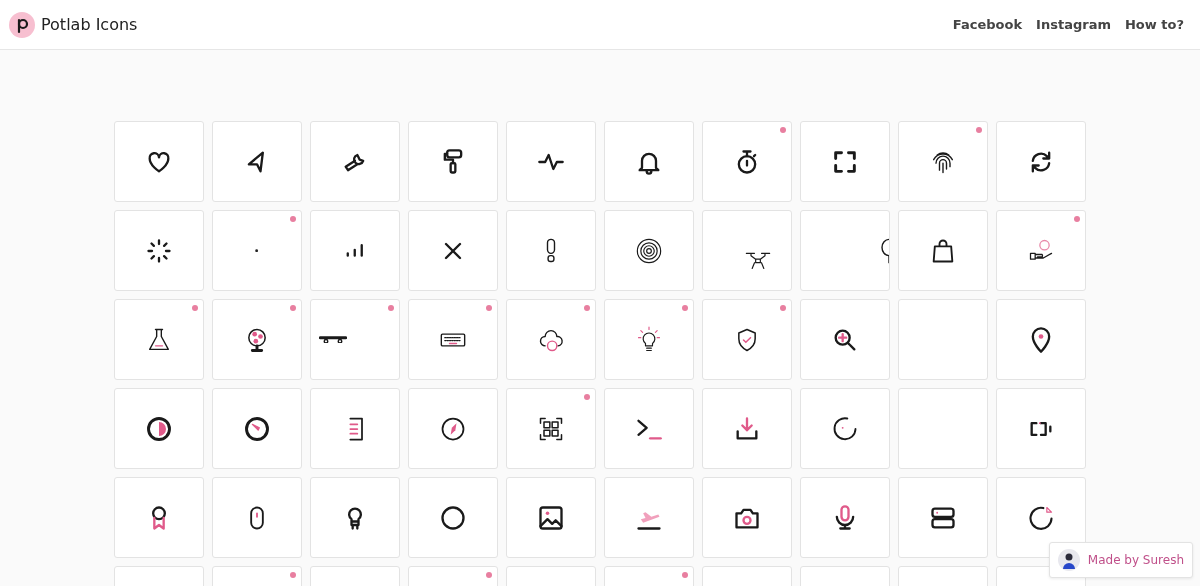 This screenshot has height=586, width=1200. I want to click on contrast-icon, so click(159, 428).